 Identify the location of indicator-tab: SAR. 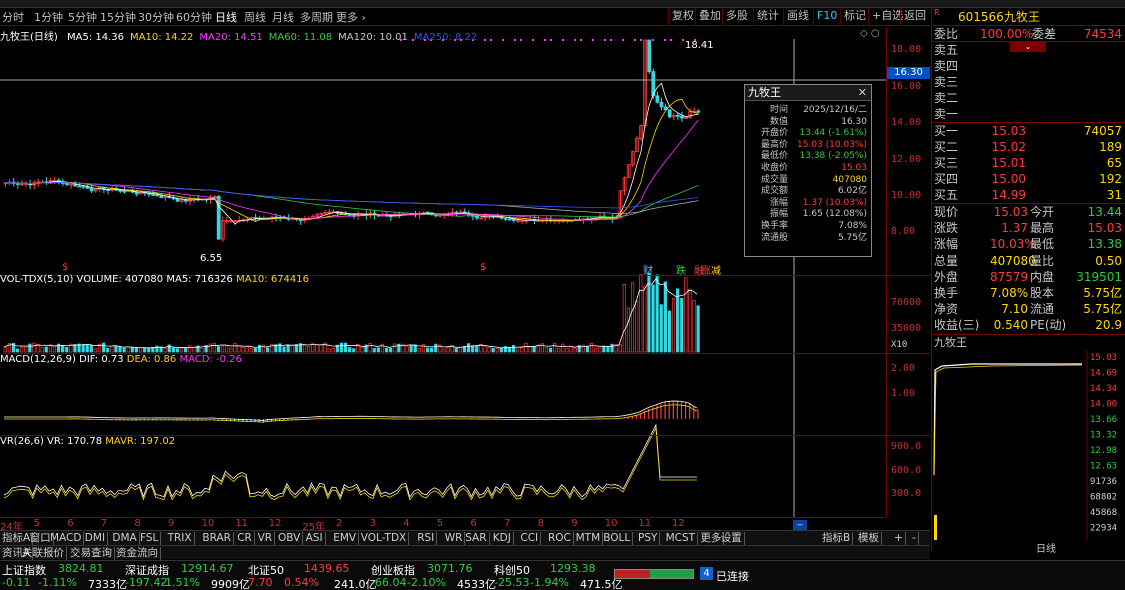
(476, 538).